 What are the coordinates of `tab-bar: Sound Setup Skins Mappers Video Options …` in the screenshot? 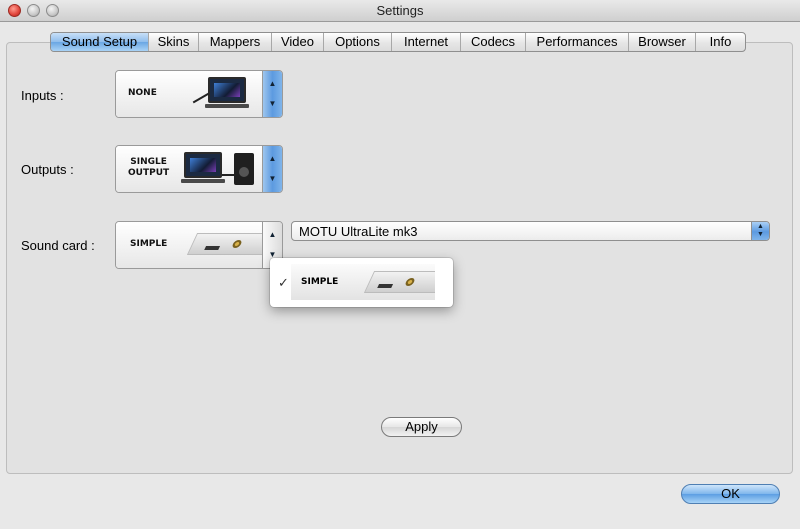 It's located at (398, 42).